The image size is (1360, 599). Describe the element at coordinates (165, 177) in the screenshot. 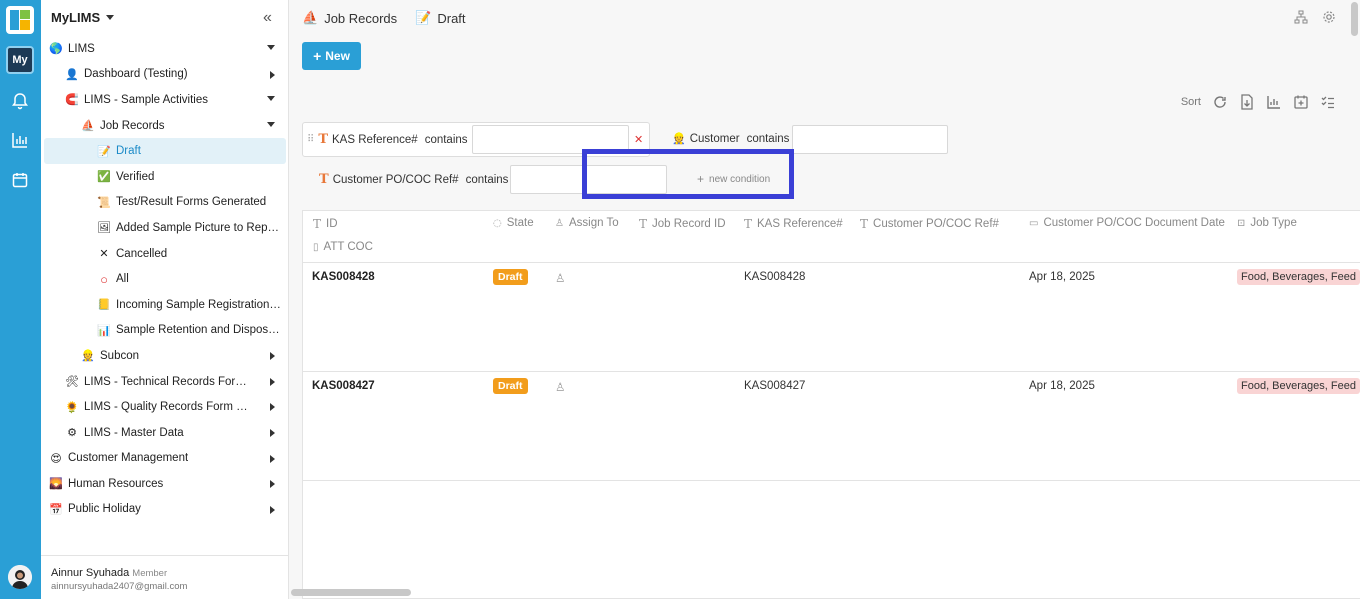

I see `sidebar-item-verified: ✅ Verified` at that location.